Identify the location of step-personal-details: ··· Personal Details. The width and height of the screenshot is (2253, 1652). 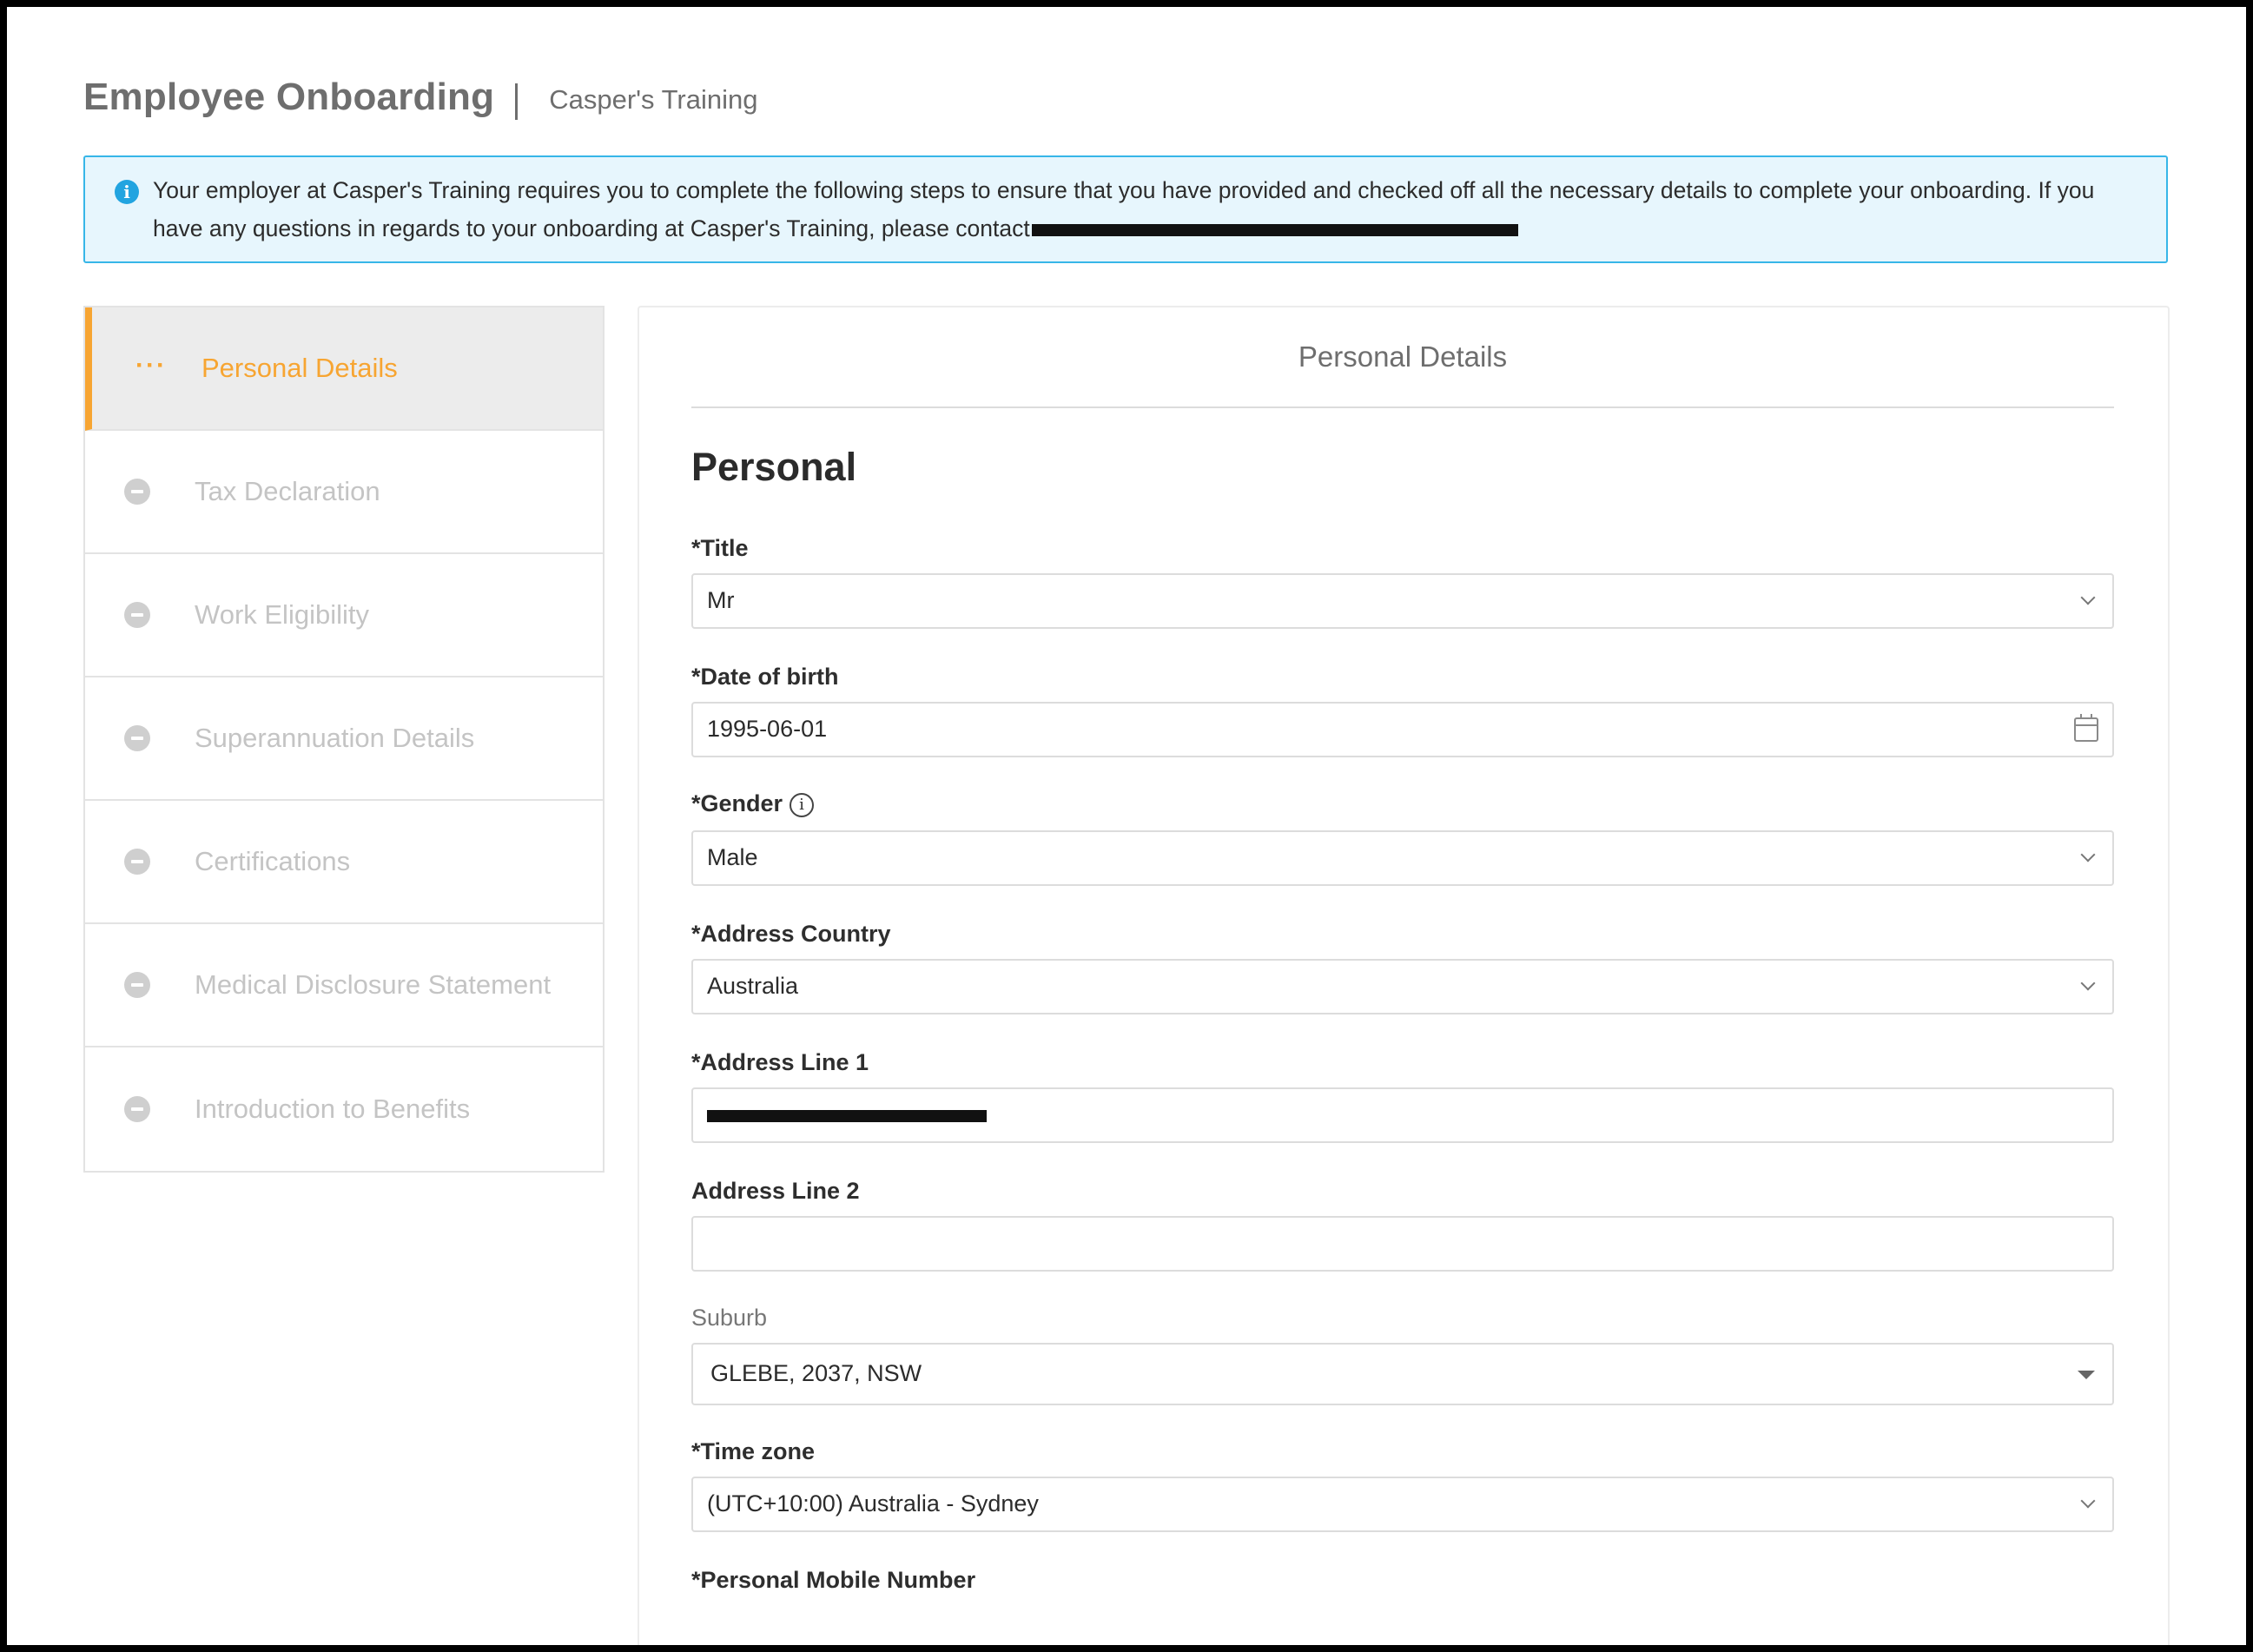
(344, 369).